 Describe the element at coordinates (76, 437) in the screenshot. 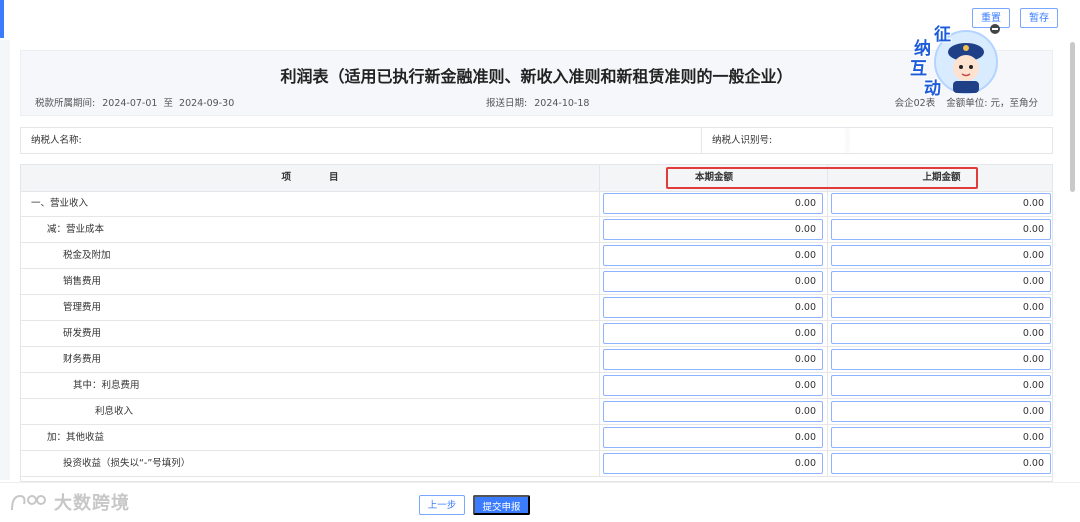

I see `row-label: 加：其他收益` at that location.